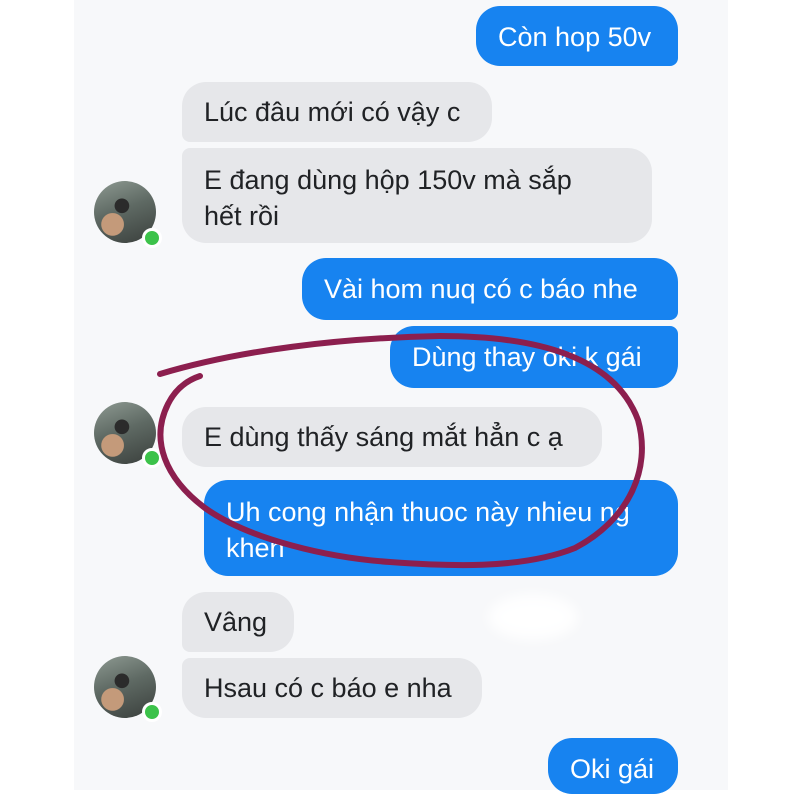 This screenshot has width=800, height=800. I want to click on outgoing-message: Vài hom nuq có c báo nhe, so click(490, 289).